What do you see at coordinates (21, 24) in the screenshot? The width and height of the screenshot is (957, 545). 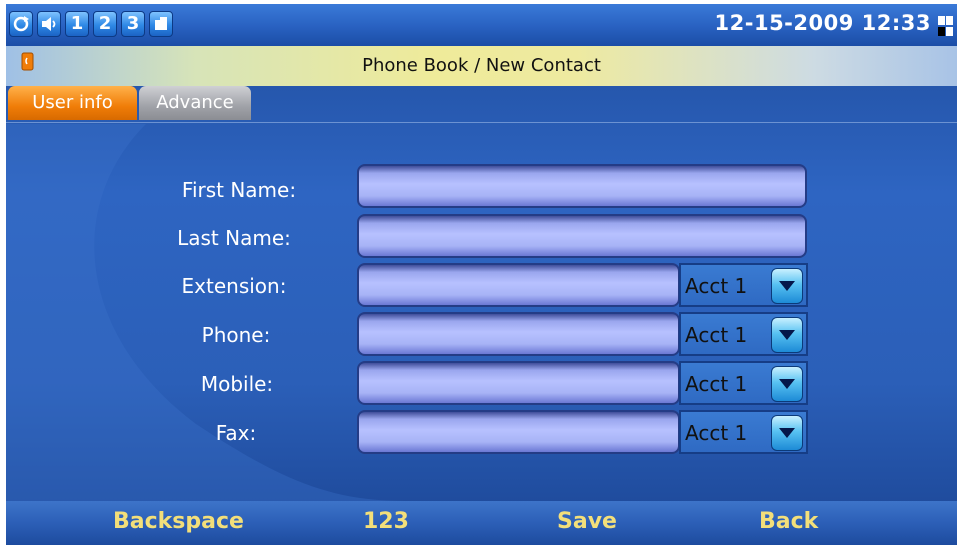 I see `refresh-icon` at bounding box center [21, 24].